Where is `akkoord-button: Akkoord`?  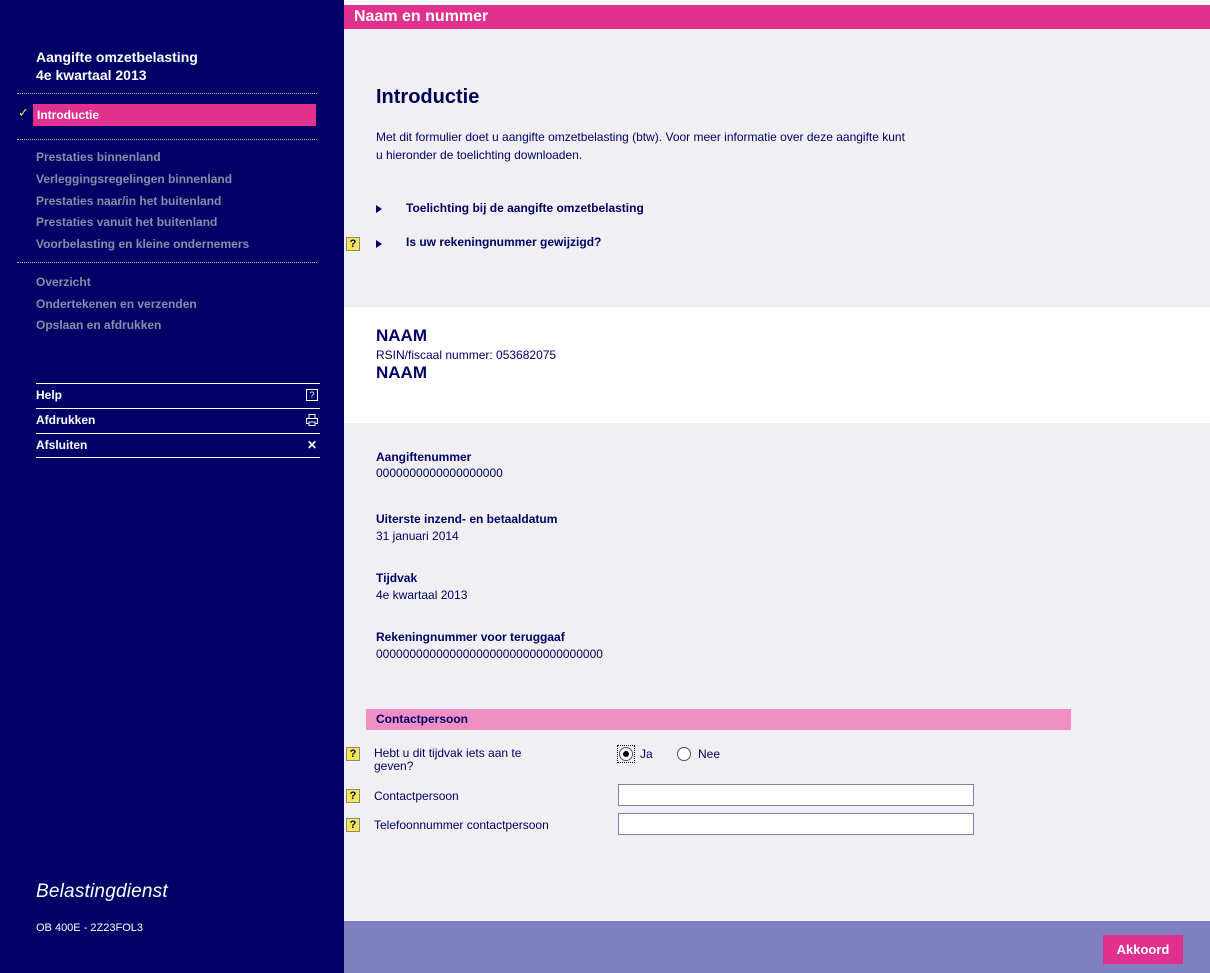
akkoord-button: Akkoord is located at coordinates (1143, 949).